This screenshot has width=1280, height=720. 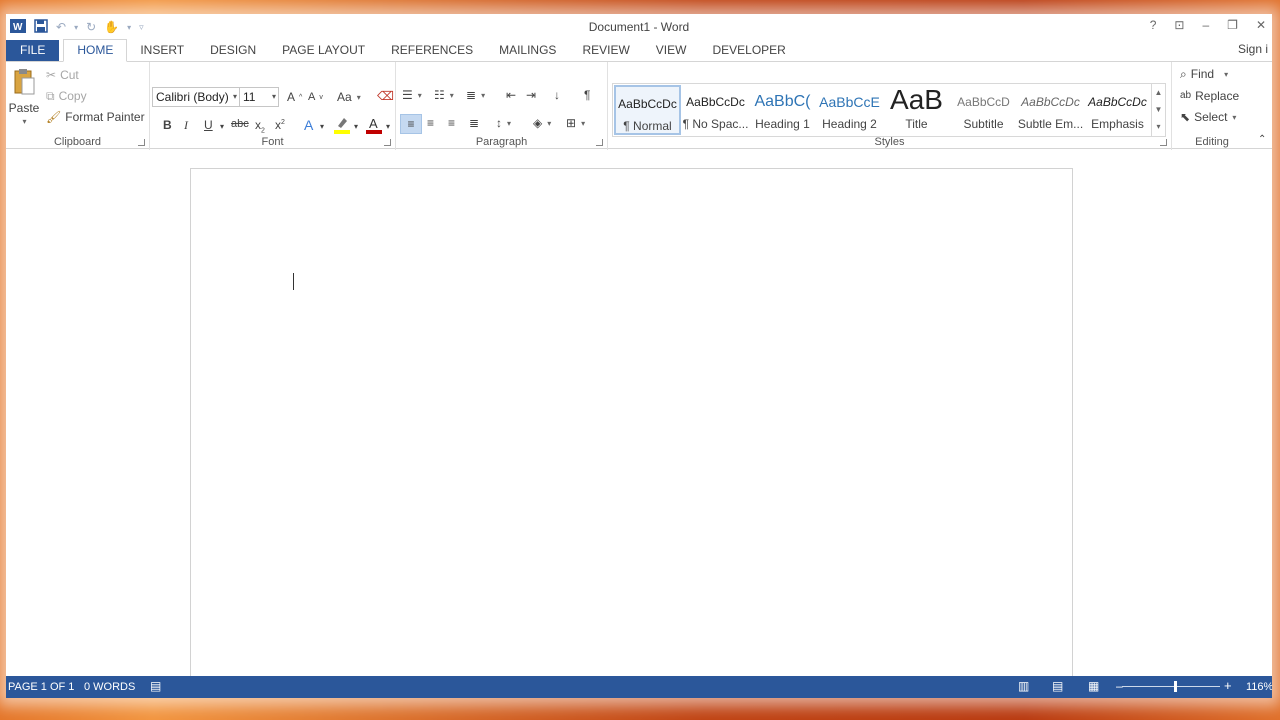 What do you see at coordinates (509, 123) in the screenshot?
I see `line-spacing-dropdown-icon: ▾` at bounding box center [509, 123].